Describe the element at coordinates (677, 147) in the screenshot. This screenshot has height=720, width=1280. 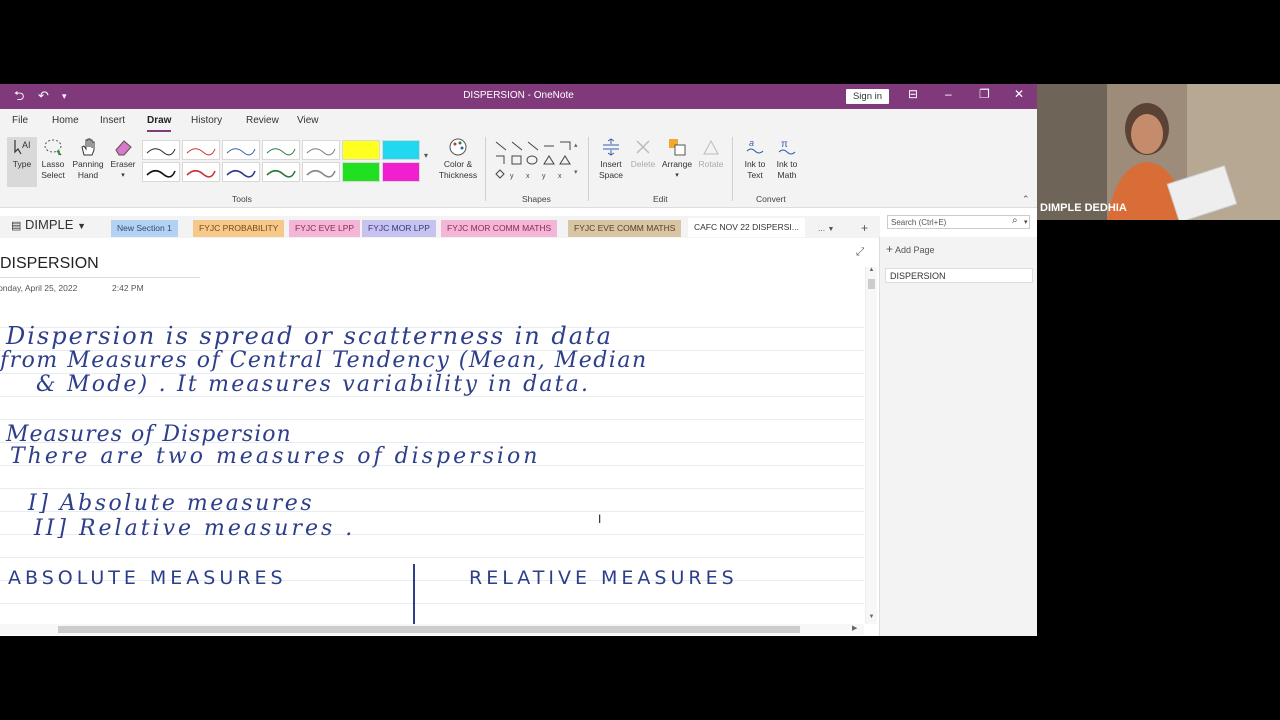
I see `arrange-icon` at that location.